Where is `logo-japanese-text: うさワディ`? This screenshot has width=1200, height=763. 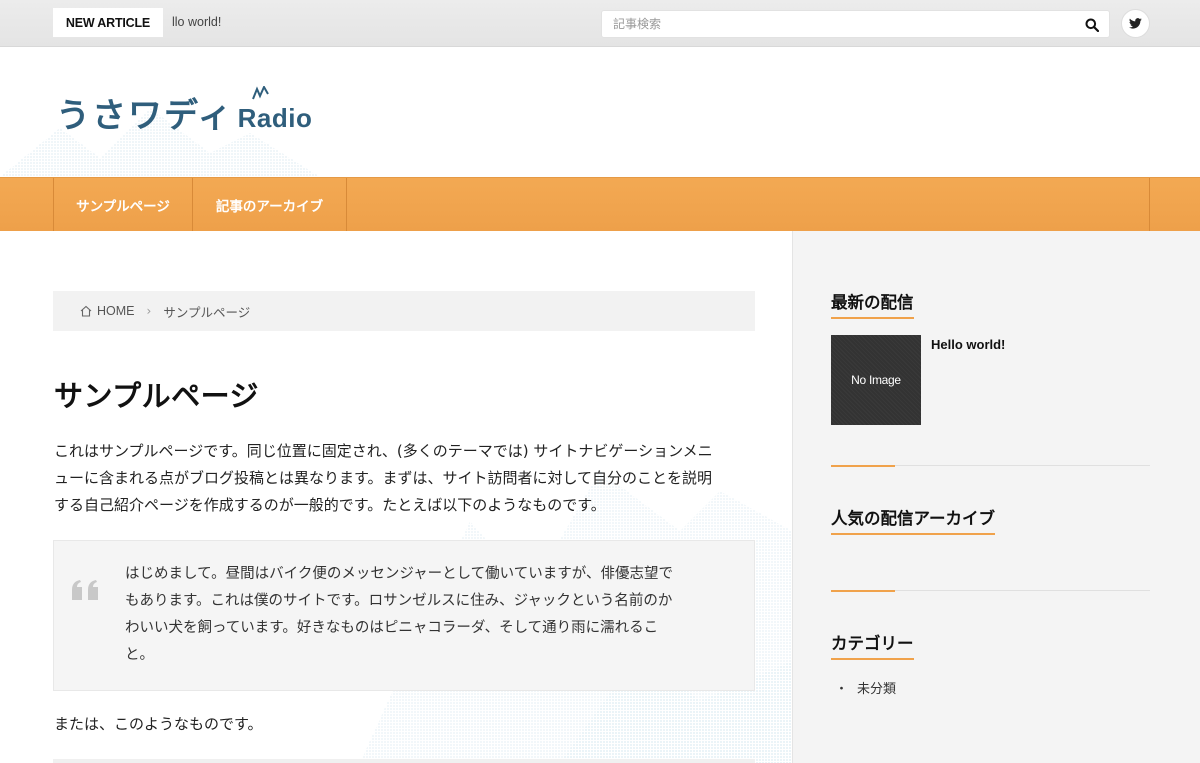 logo-japanese-text: うさワディ is located at coordinates (145, 116).